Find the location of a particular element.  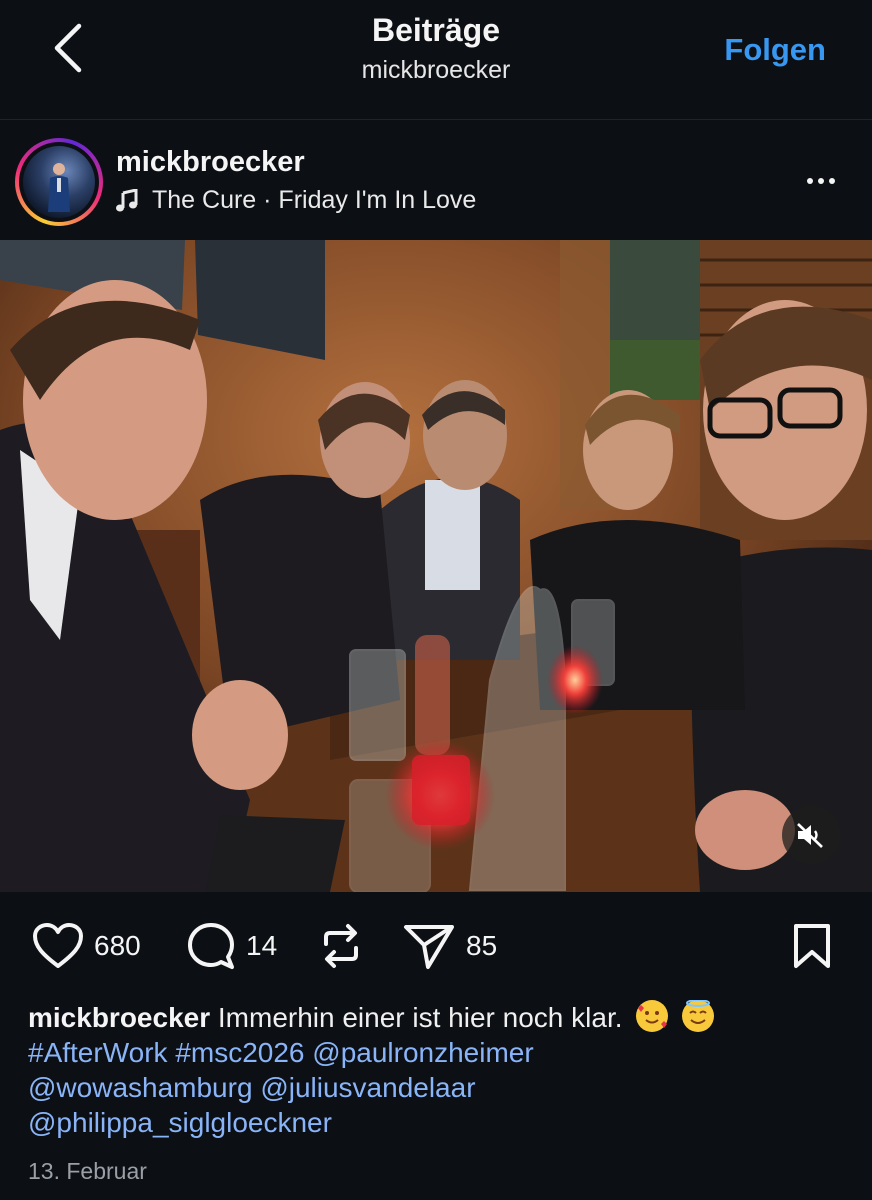

comment-icon is located at coordinates (211, 946).